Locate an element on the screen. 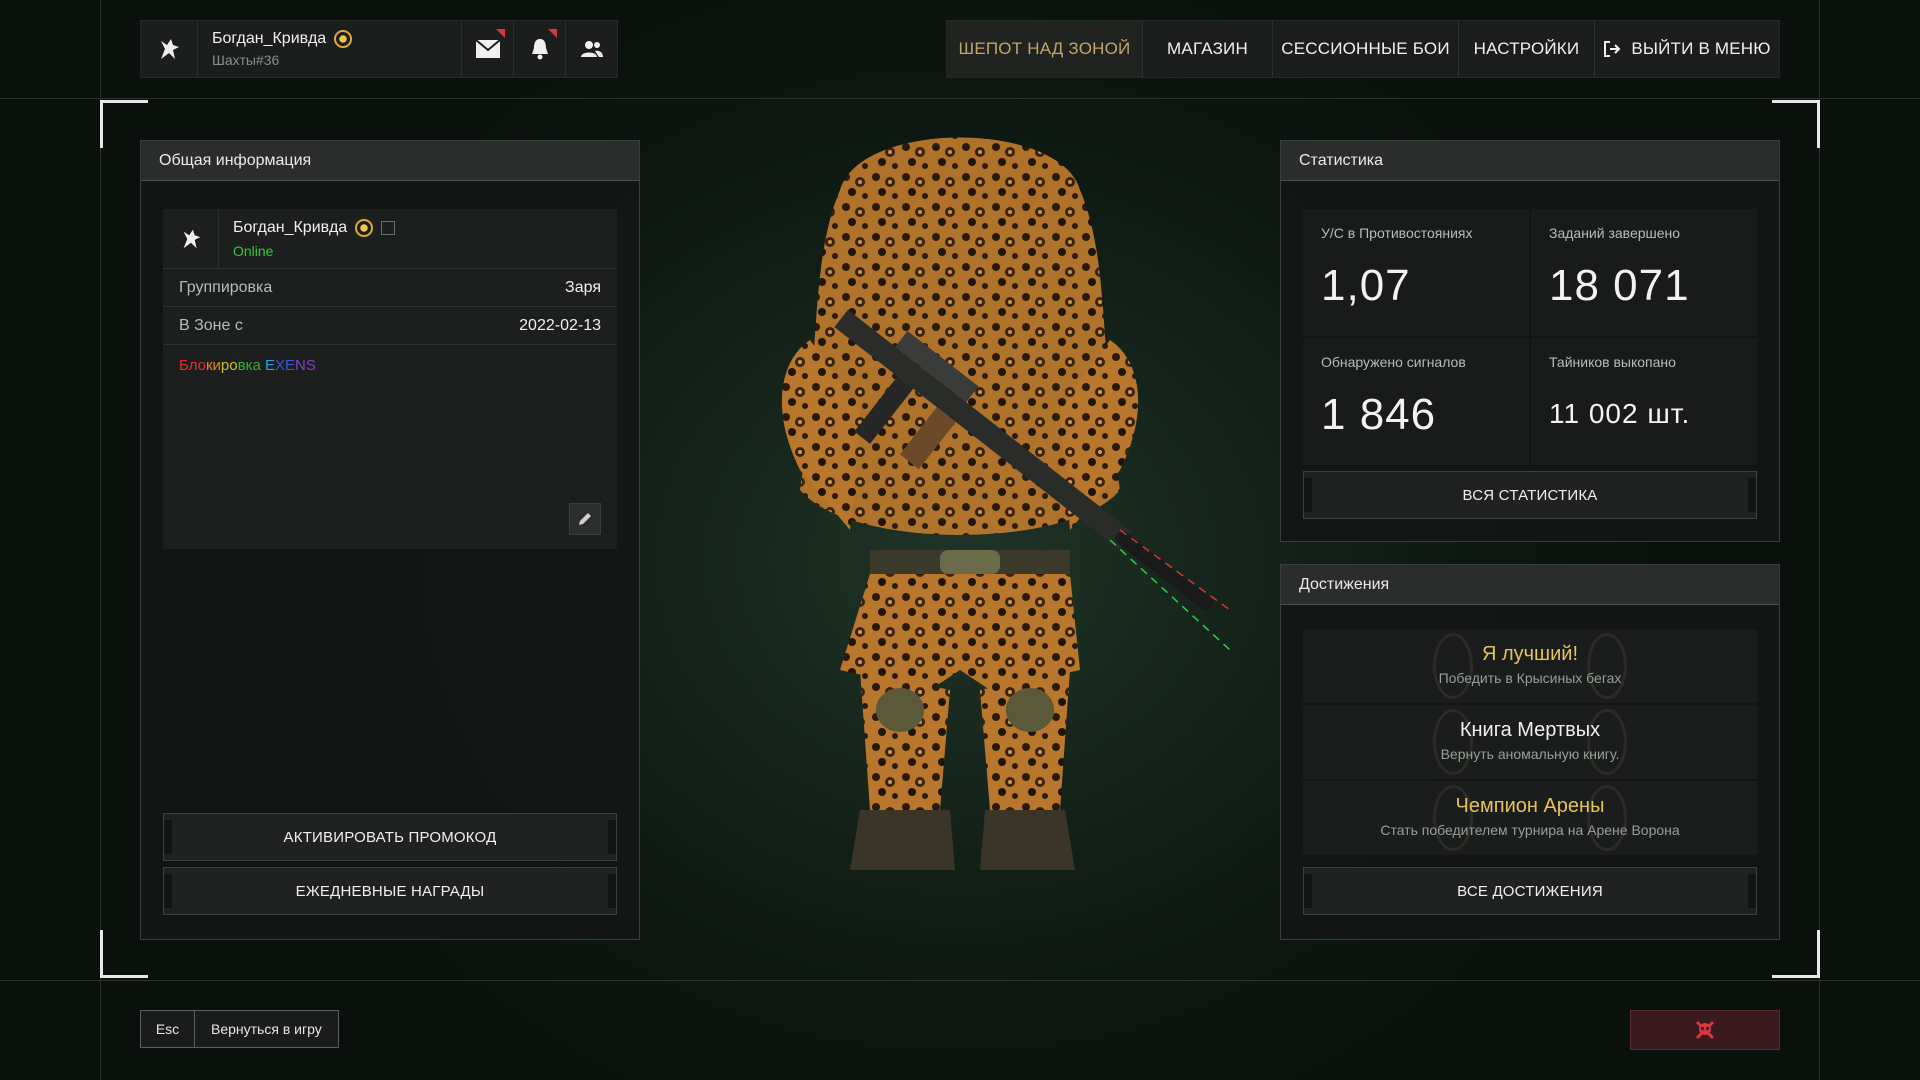  zone-since-value: 2022-02-13 is located at coordinates (560, 325).